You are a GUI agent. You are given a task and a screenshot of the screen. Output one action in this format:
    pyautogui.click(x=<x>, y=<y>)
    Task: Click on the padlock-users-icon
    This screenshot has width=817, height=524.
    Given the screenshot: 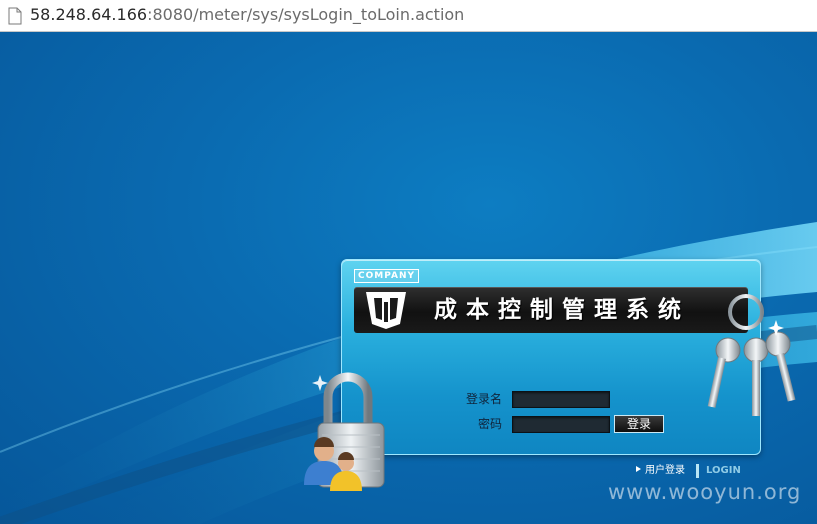 What is the action you would take?
    pyautogui.click(x=344, y=431)
    